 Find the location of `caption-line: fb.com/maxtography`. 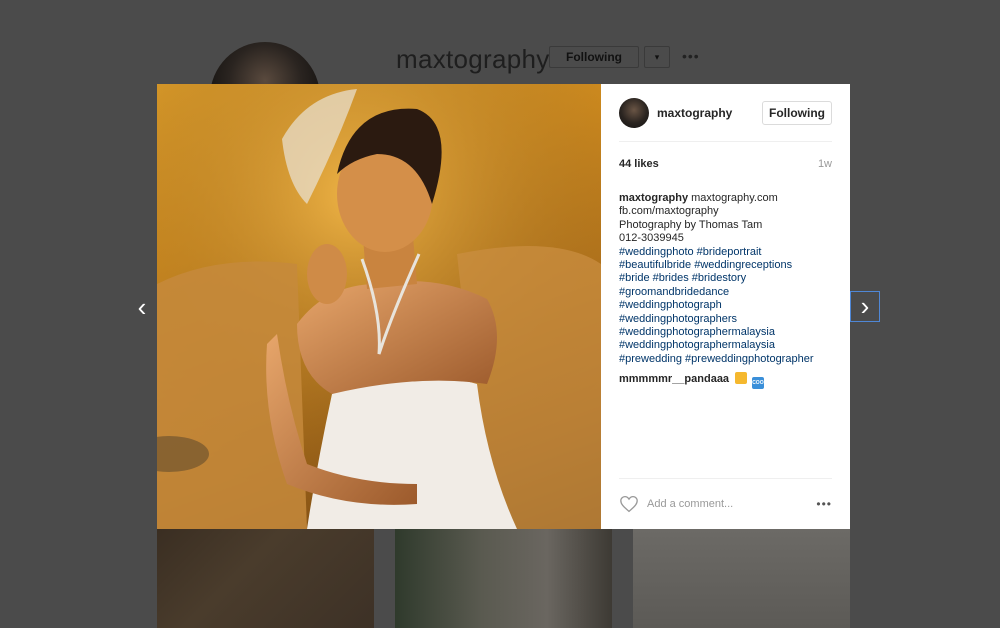

caption-line: fb.com/maxtography is located at coordinates (669, 211).